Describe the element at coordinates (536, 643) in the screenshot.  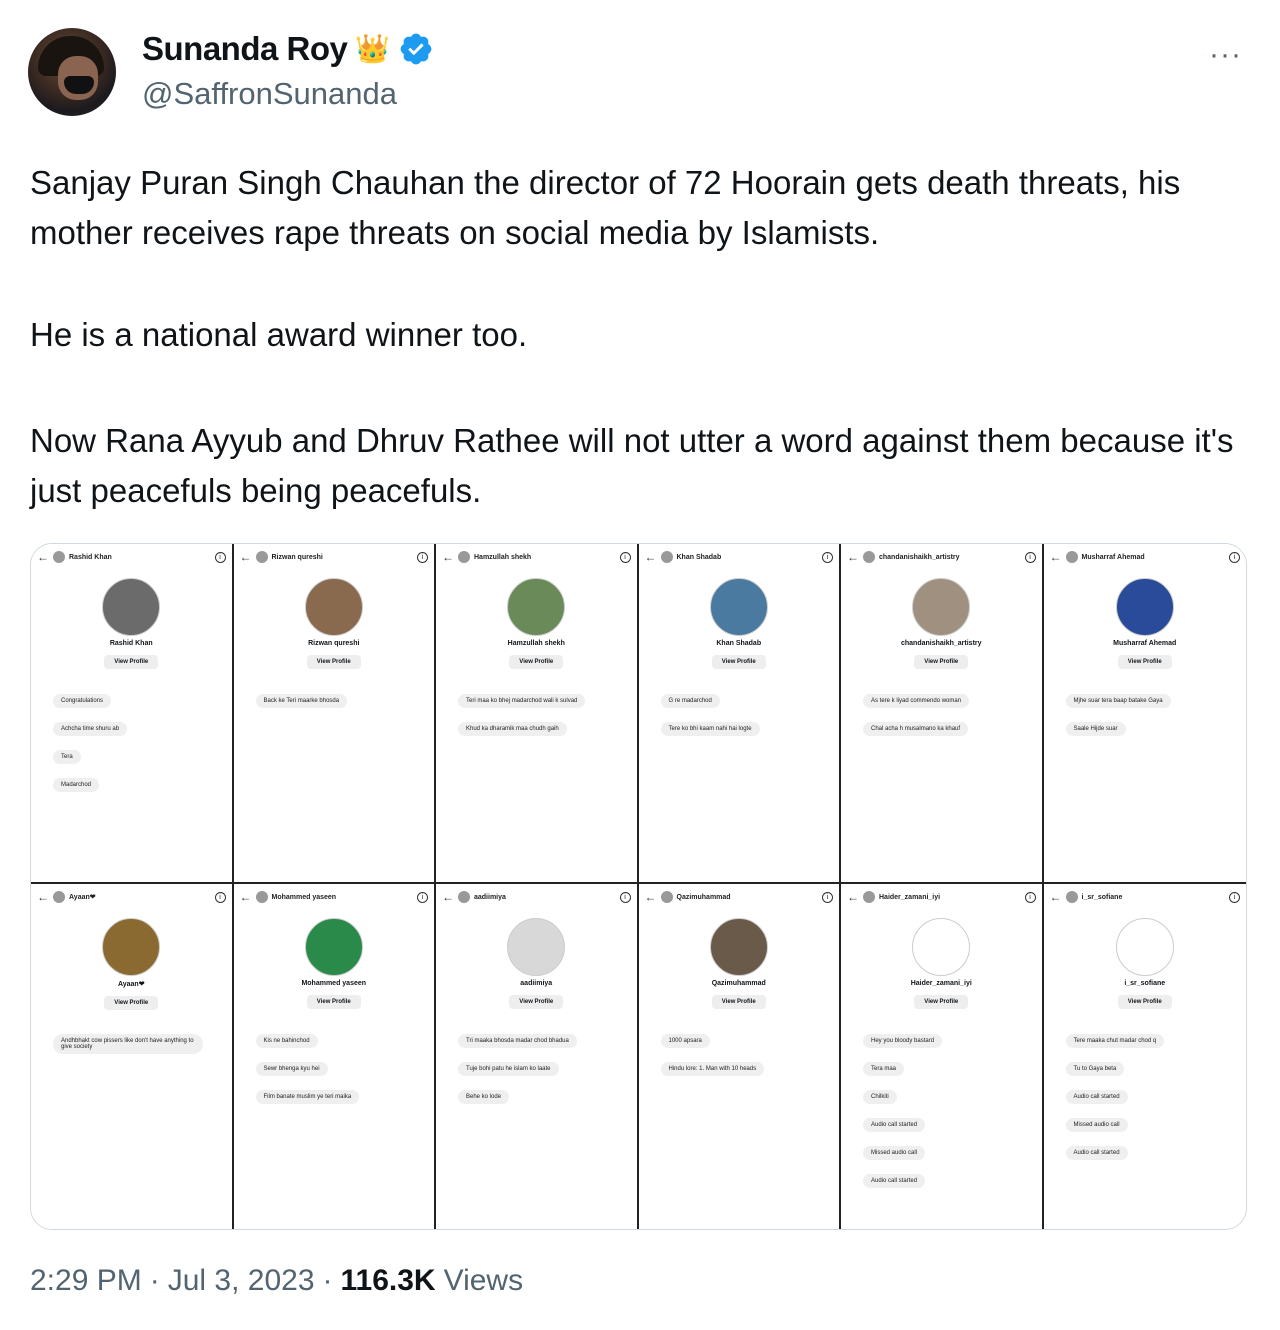
I see `dm-profile-name: Hamzullah shekh` at that location.